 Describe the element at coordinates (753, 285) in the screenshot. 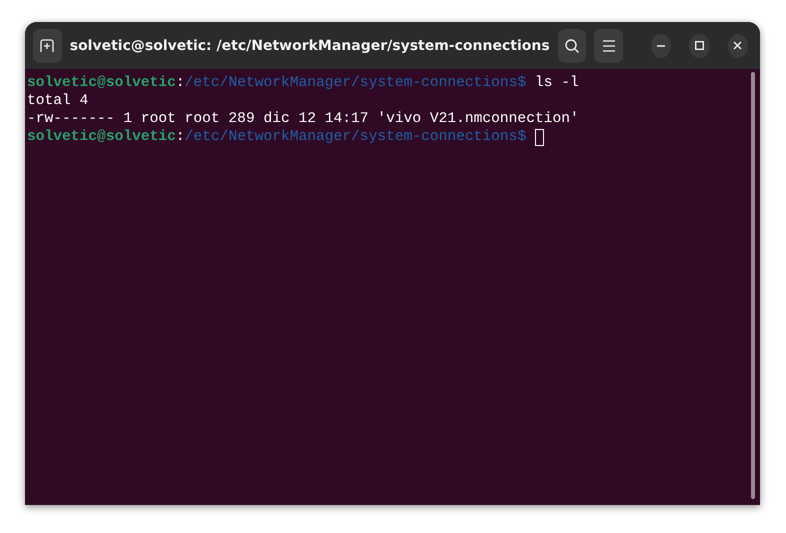

I see `scrollbar` at that location.